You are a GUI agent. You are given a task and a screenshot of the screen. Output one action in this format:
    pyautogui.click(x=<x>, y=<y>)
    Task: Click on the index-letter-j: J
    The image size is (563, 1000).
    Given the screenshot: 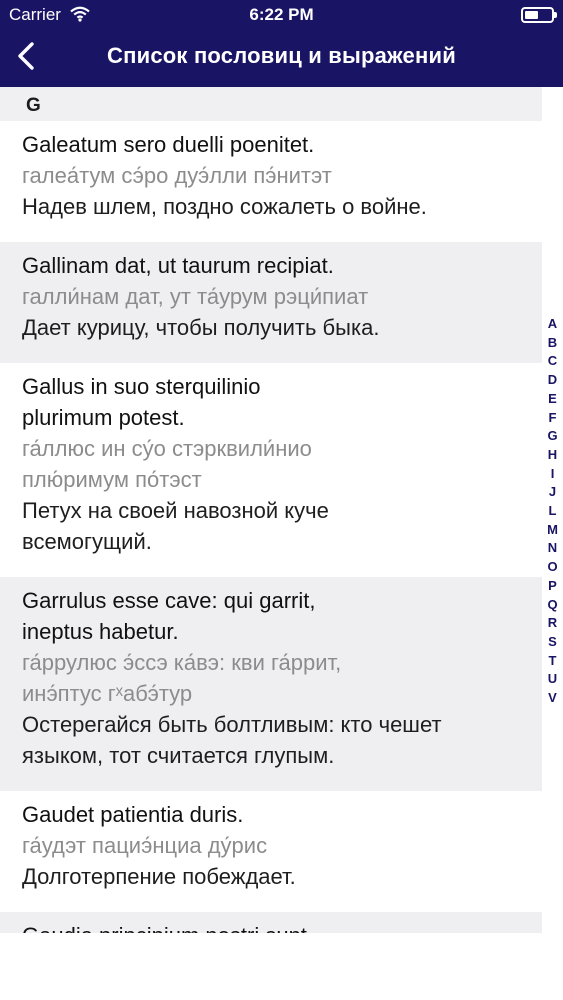 What is the action you would take?
    pyautogui.click(x=552, y=491)
    